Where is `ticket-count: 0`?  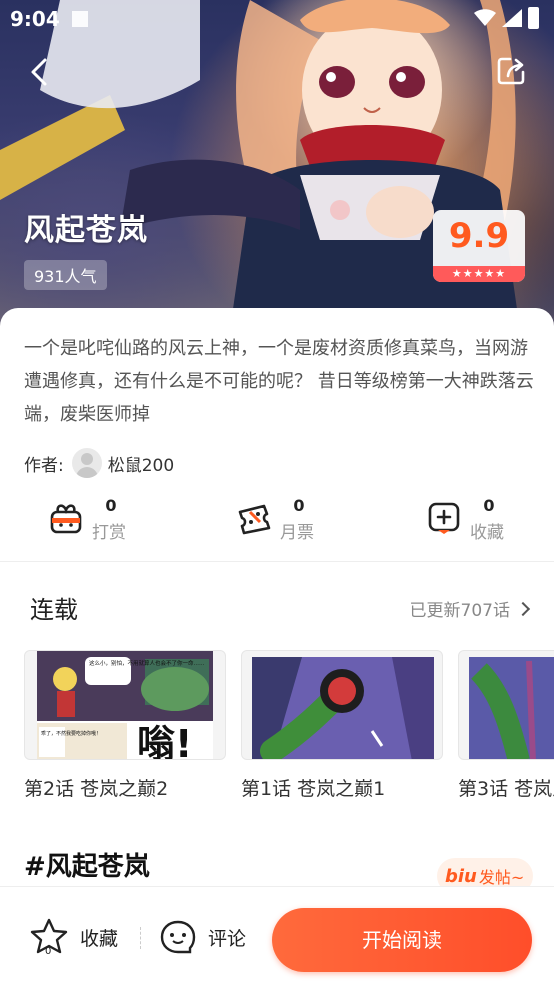 ticket-count: 0 is located at coordinates (299, 505).